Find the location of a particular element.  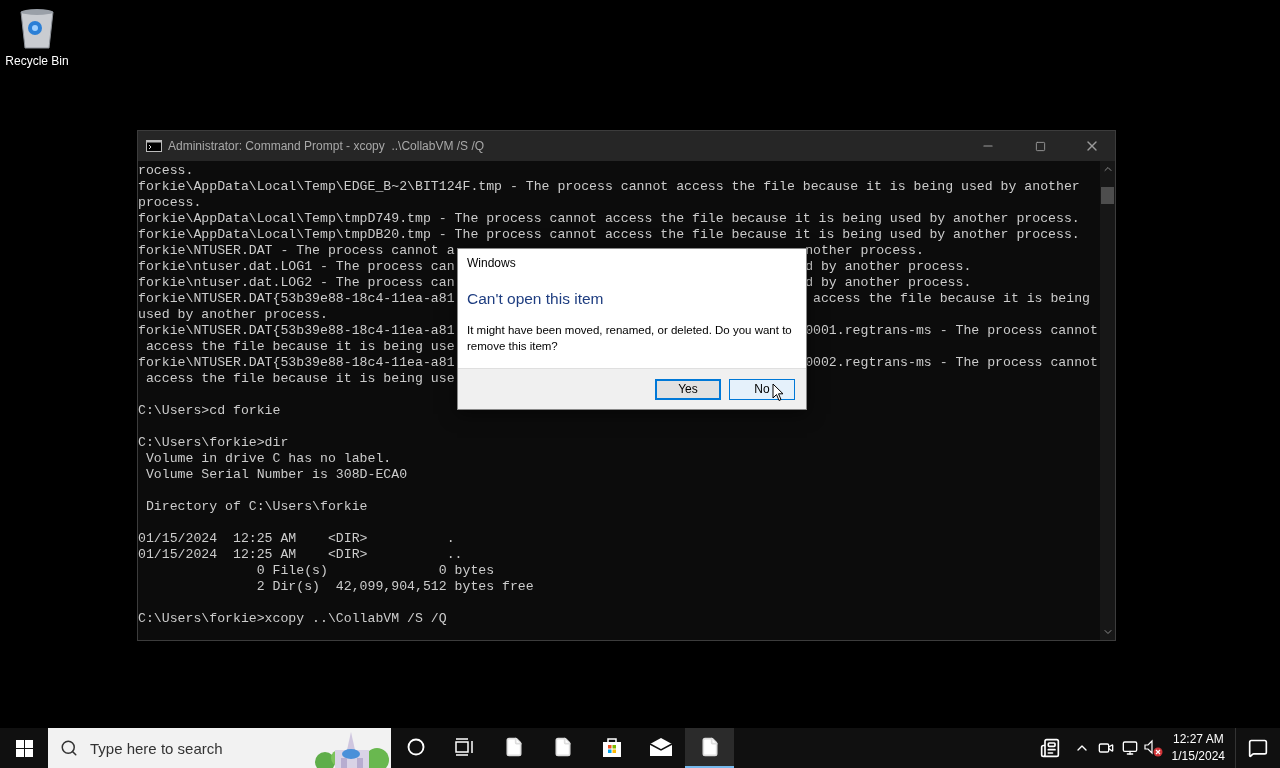

console-line: Volume Serial Number is 308D-ECA0 is located at coordinates (276, 475).